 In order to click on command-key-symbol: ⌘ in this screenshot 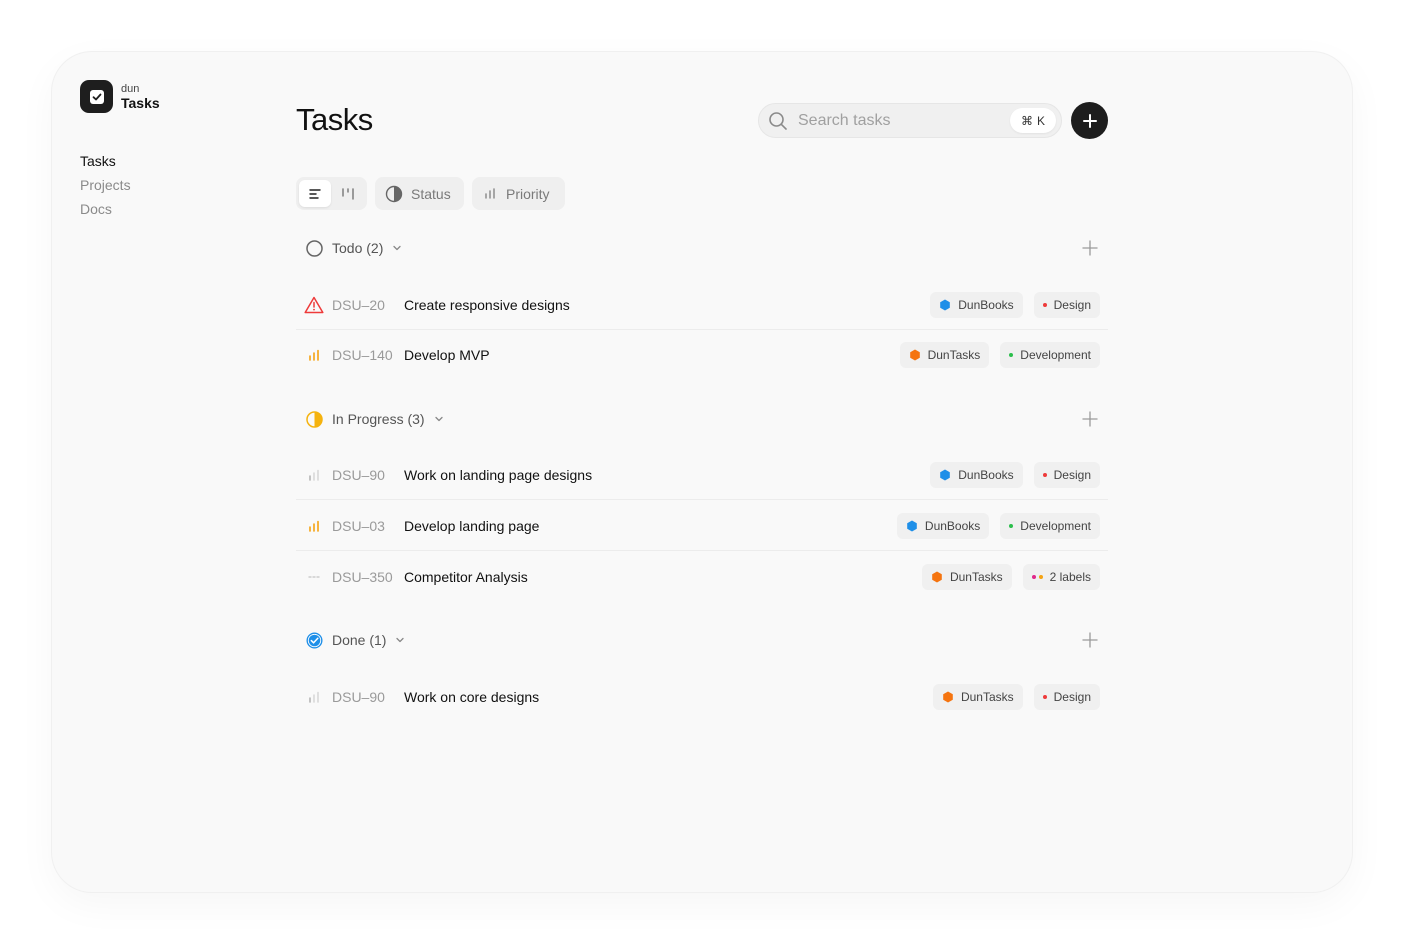, I will do `click(1026, 120)`.